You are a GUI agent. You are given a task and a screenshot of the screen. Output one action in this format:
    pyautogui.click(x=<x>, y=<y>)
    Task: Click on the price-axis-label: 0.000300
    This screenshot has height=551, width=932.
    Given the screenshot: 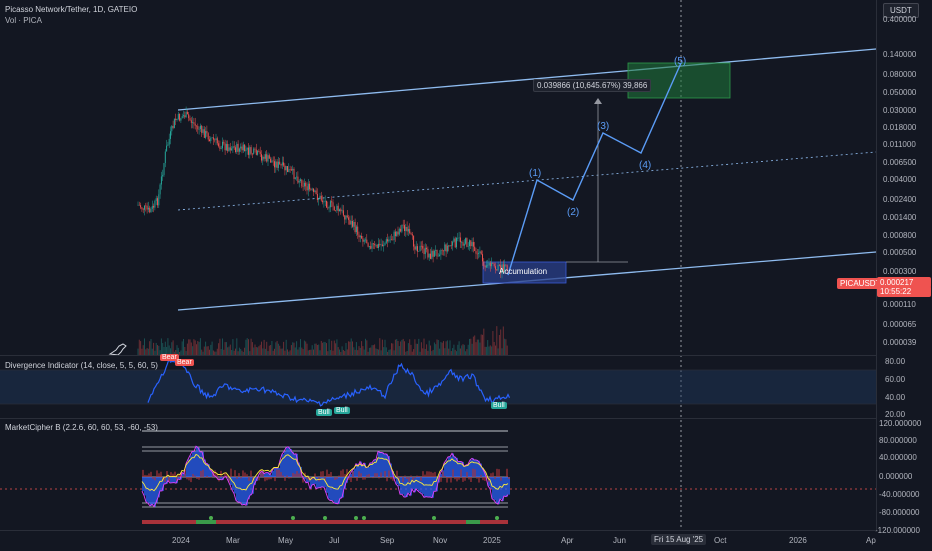 What is the action you would take?
    pyautogui.click(x=899, y=271)
    